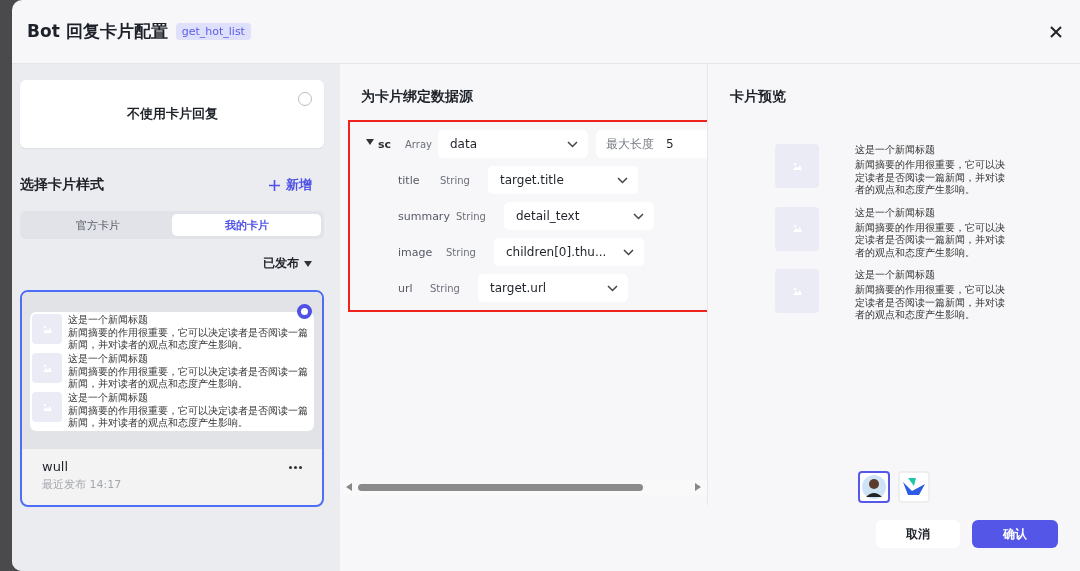 The width and height of the screenshot is (1080, 571). I want to click on avatar-icon, so click(874, 487).